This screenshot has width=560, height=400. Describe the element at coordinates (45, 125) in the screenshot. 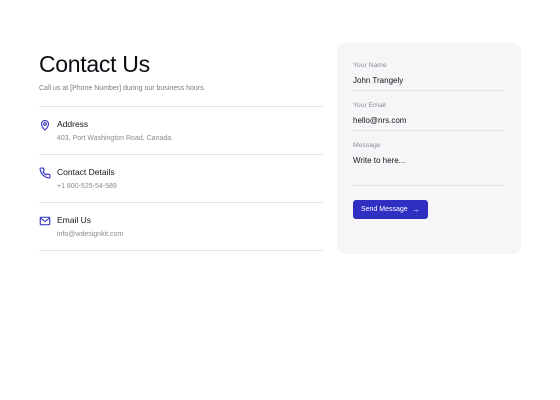

I see `location-pin-icon` at that location.